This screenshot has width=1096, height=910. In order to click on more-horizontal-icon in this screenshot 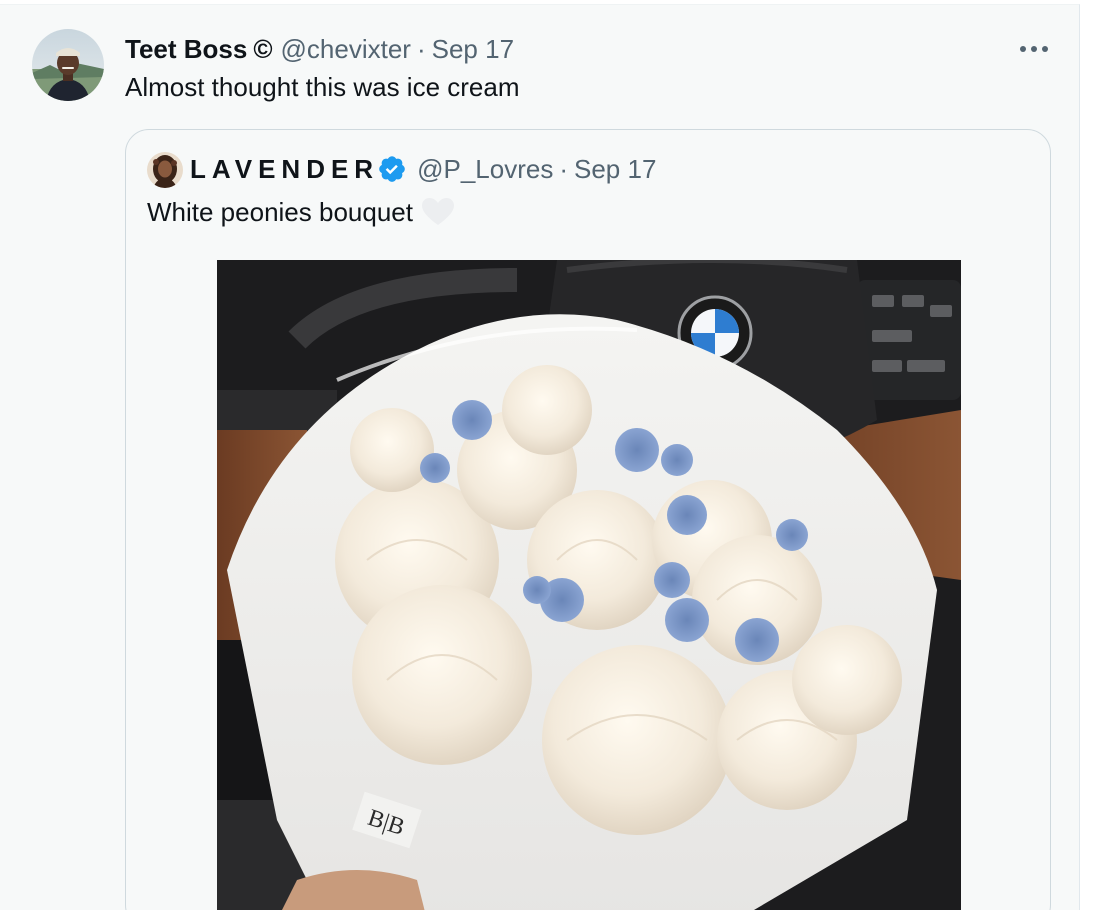, I will do `click(1034, 49)`.